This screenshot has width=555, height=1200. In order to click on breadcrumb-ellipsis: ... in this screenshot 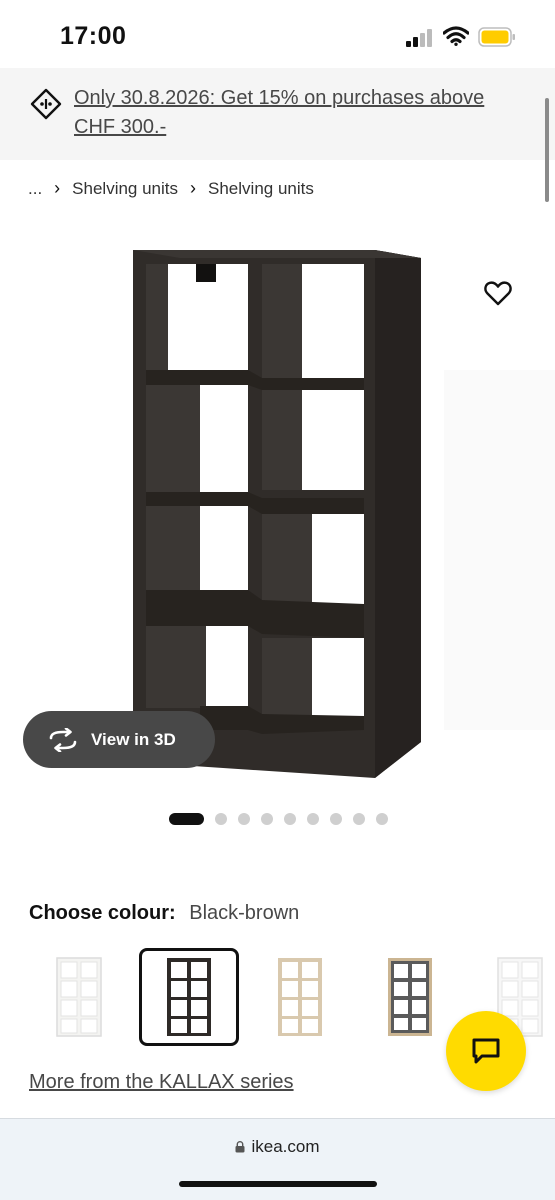, I will do `click(35, 189)`.